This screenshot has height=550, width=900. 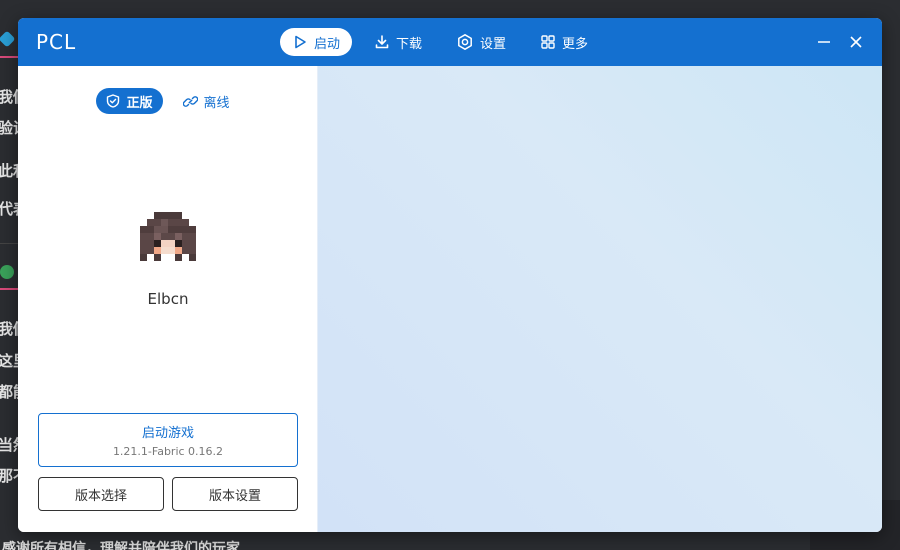 I want to click on version-select-button: 版本选择, so click(x=101, y=494).